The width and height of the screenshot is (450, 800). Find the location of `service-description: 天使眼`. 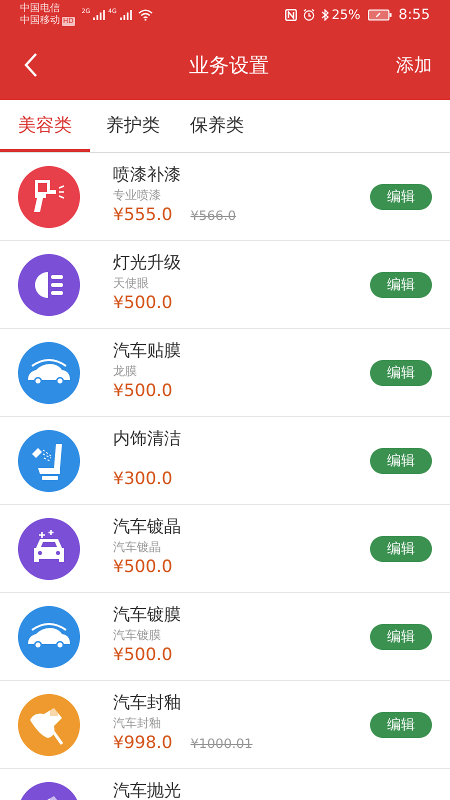

service-description: 天使眼 is located at coordinates (131, 283).